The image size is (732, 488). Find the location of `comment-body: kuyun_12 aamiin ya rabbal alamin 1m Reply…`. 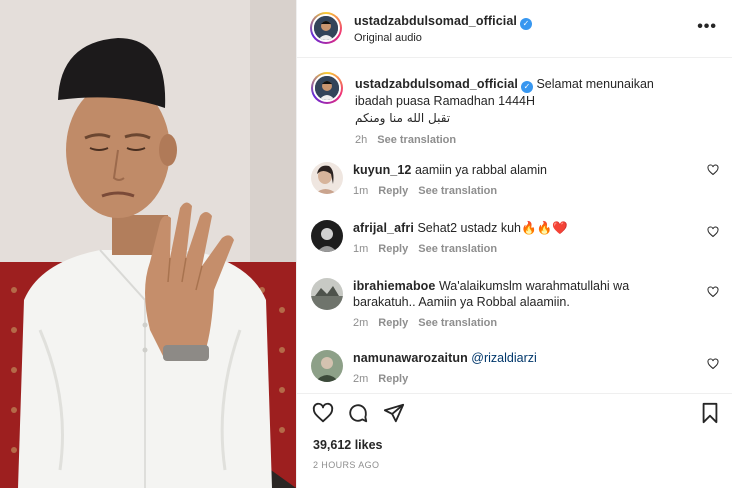

comment-body: kuyun_12 aamiin ya rabbal alamin 1m Reply… is located at coordinates (513, 180).